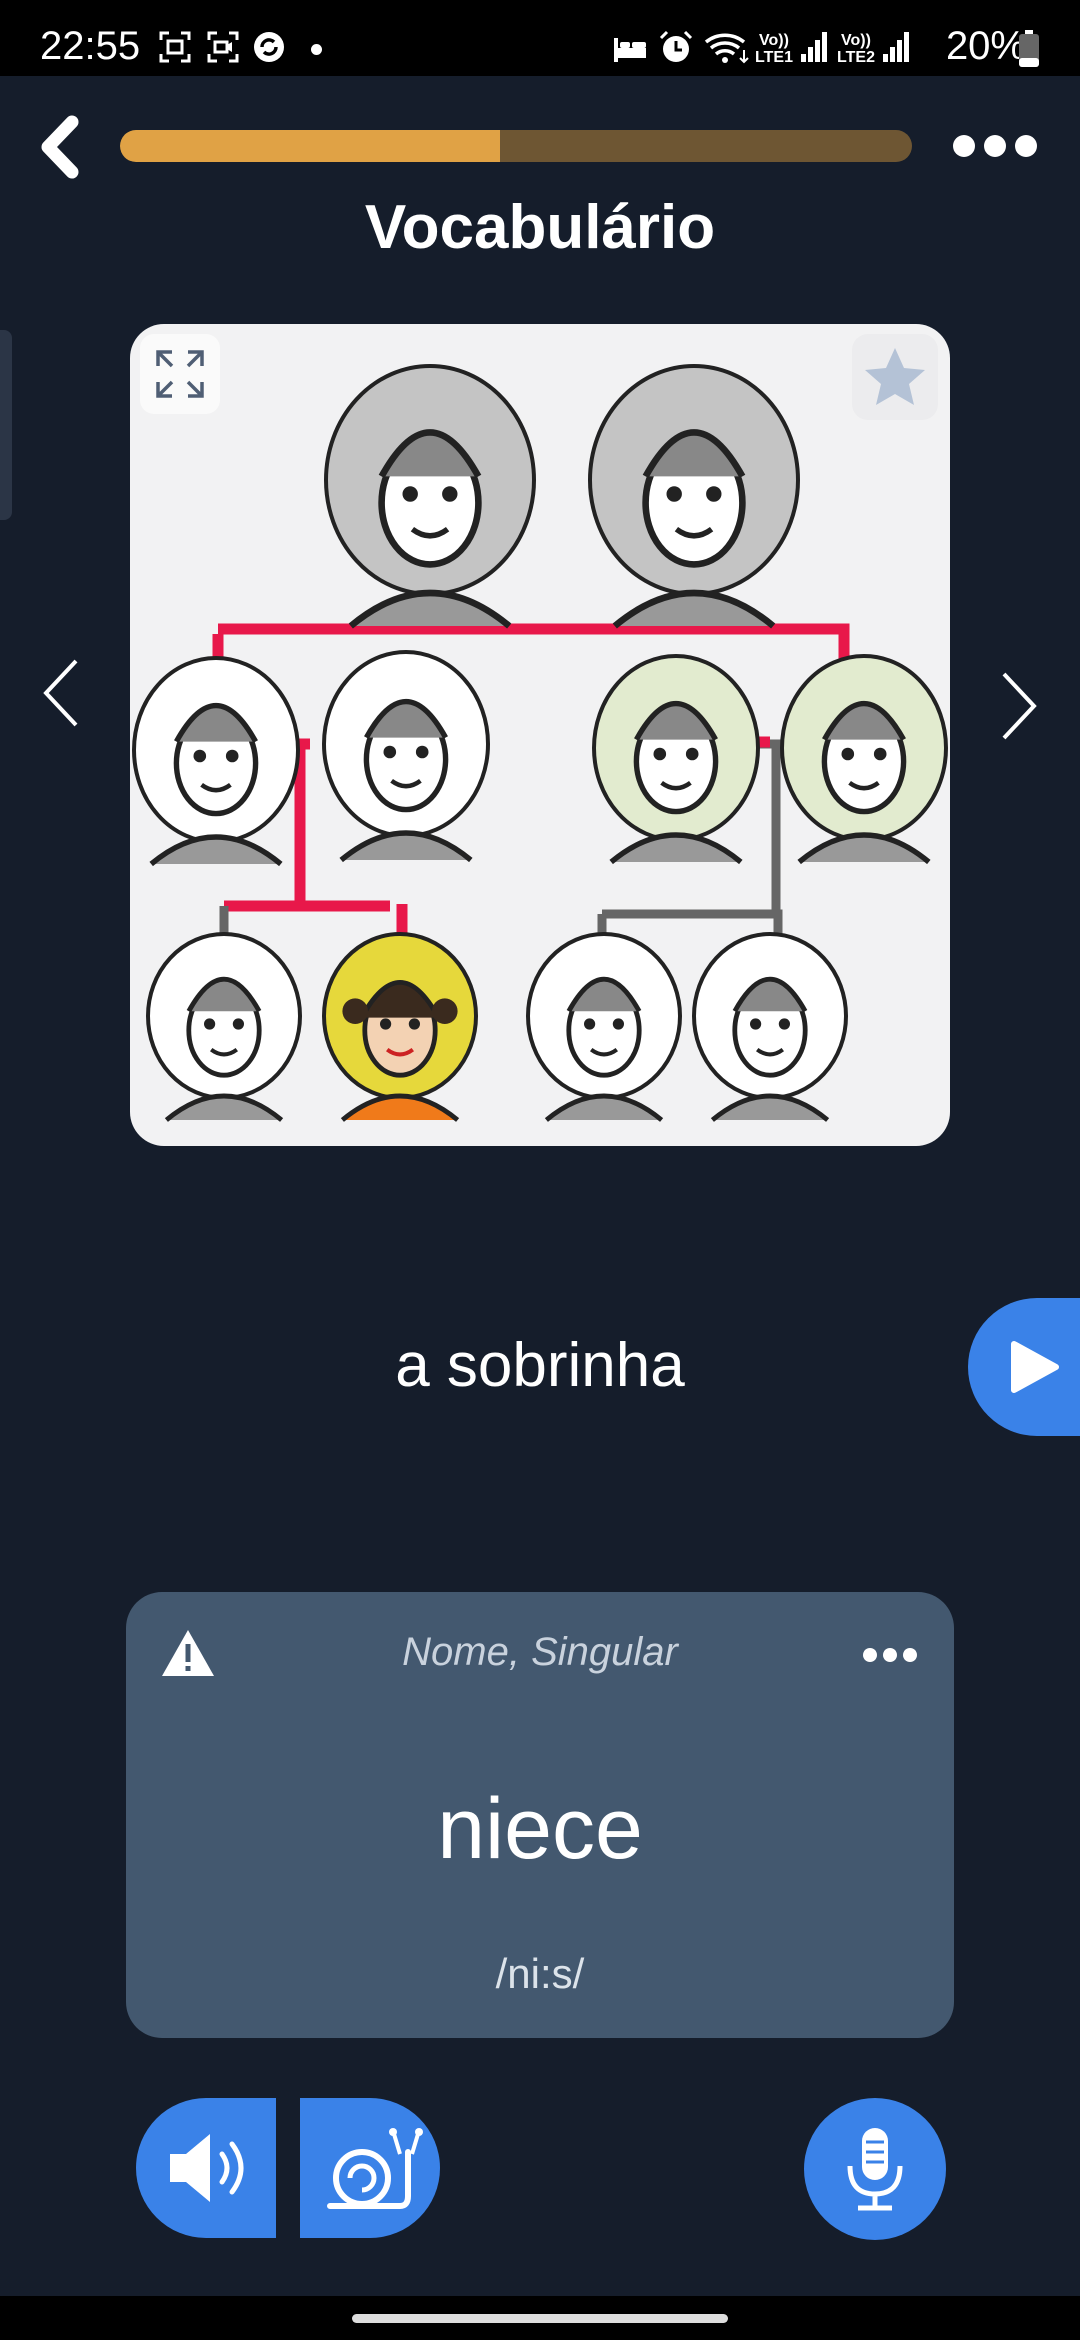  I want to click on microphone-icon, so click(875, 2169).